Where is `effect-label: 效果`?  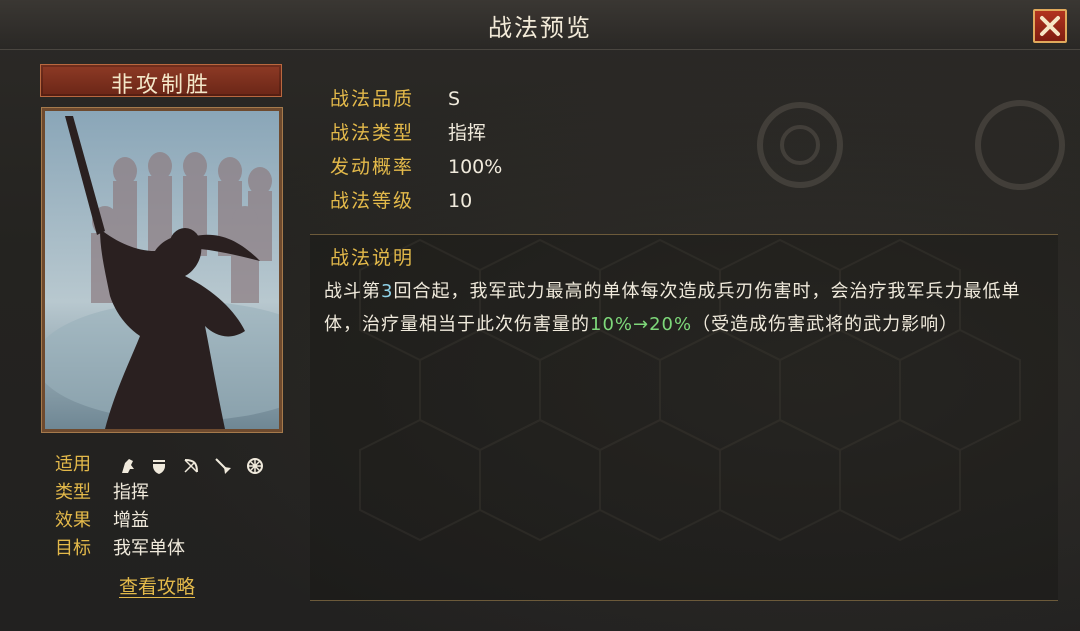
effect-label: 效果 is located at coordinates (73, 520).